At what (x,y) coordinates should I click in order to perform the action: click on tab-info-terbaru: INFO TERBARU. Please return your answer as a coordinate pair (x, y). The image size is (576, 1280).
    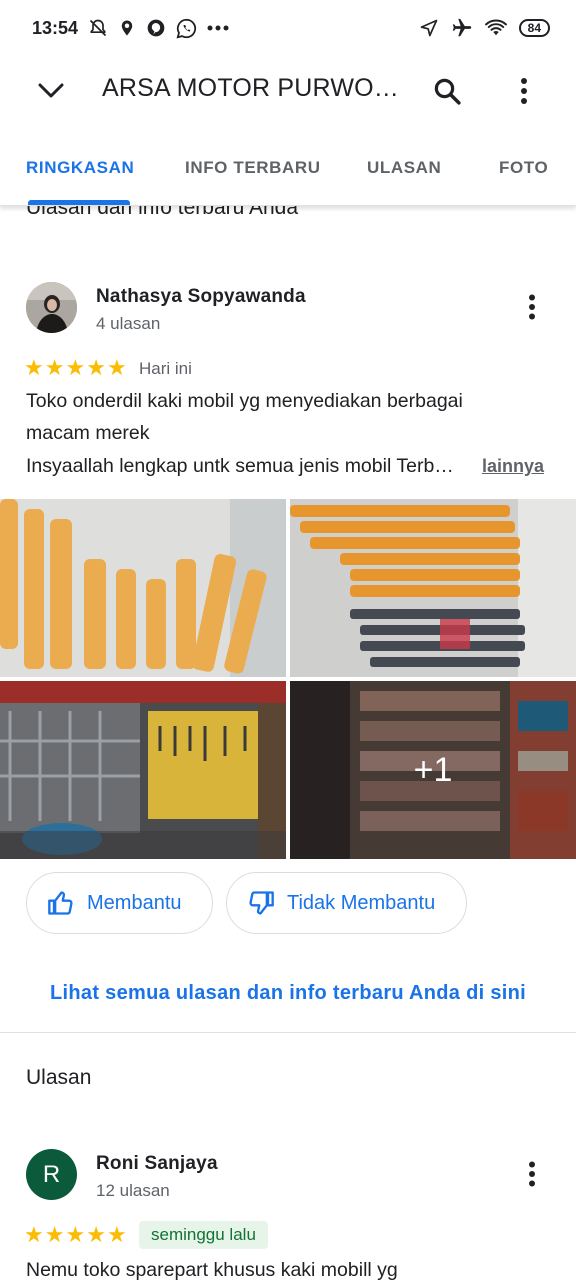
    Looking at the image, I should click on (253, 168).